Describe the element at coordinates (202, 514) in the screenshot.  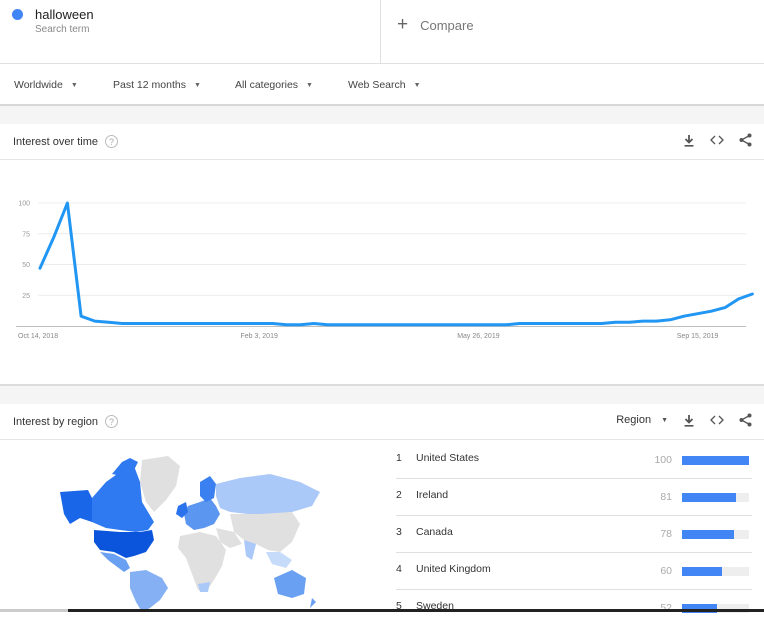
I see `map-region-europe` at that location.